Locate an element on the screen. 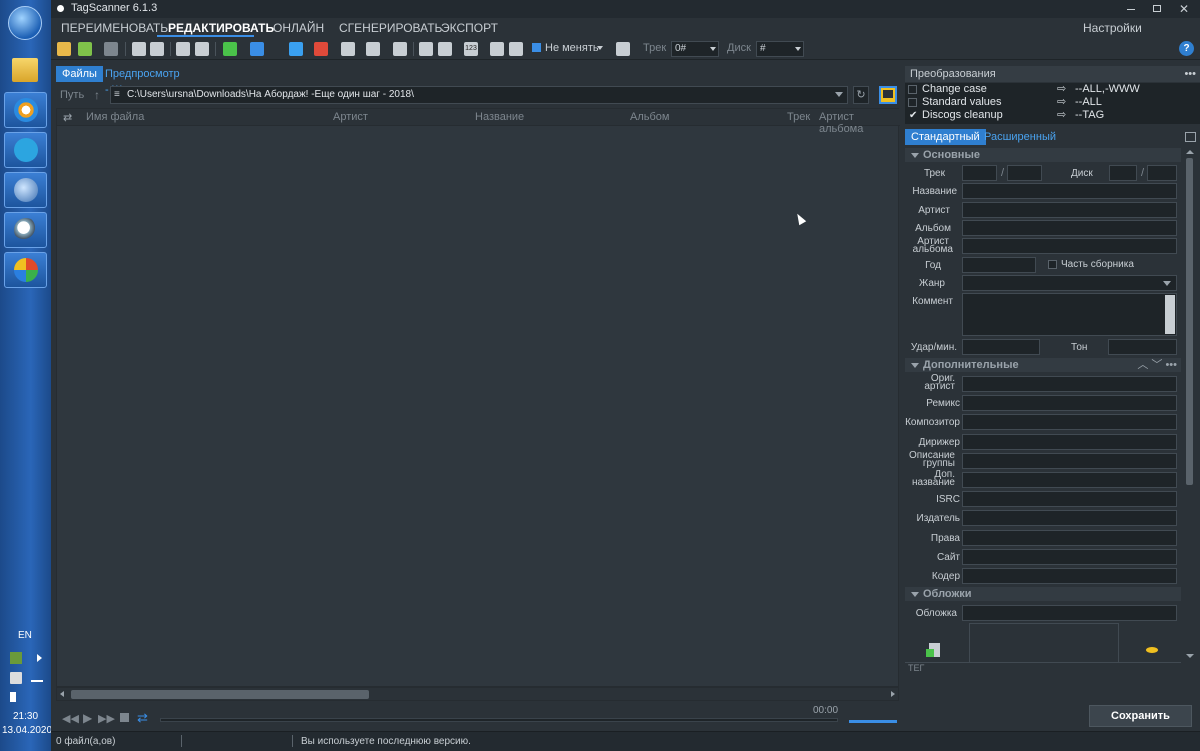 This screenshot has width=1200, height=751. numbering-icon: 123 is located at coordinates (471, 49).